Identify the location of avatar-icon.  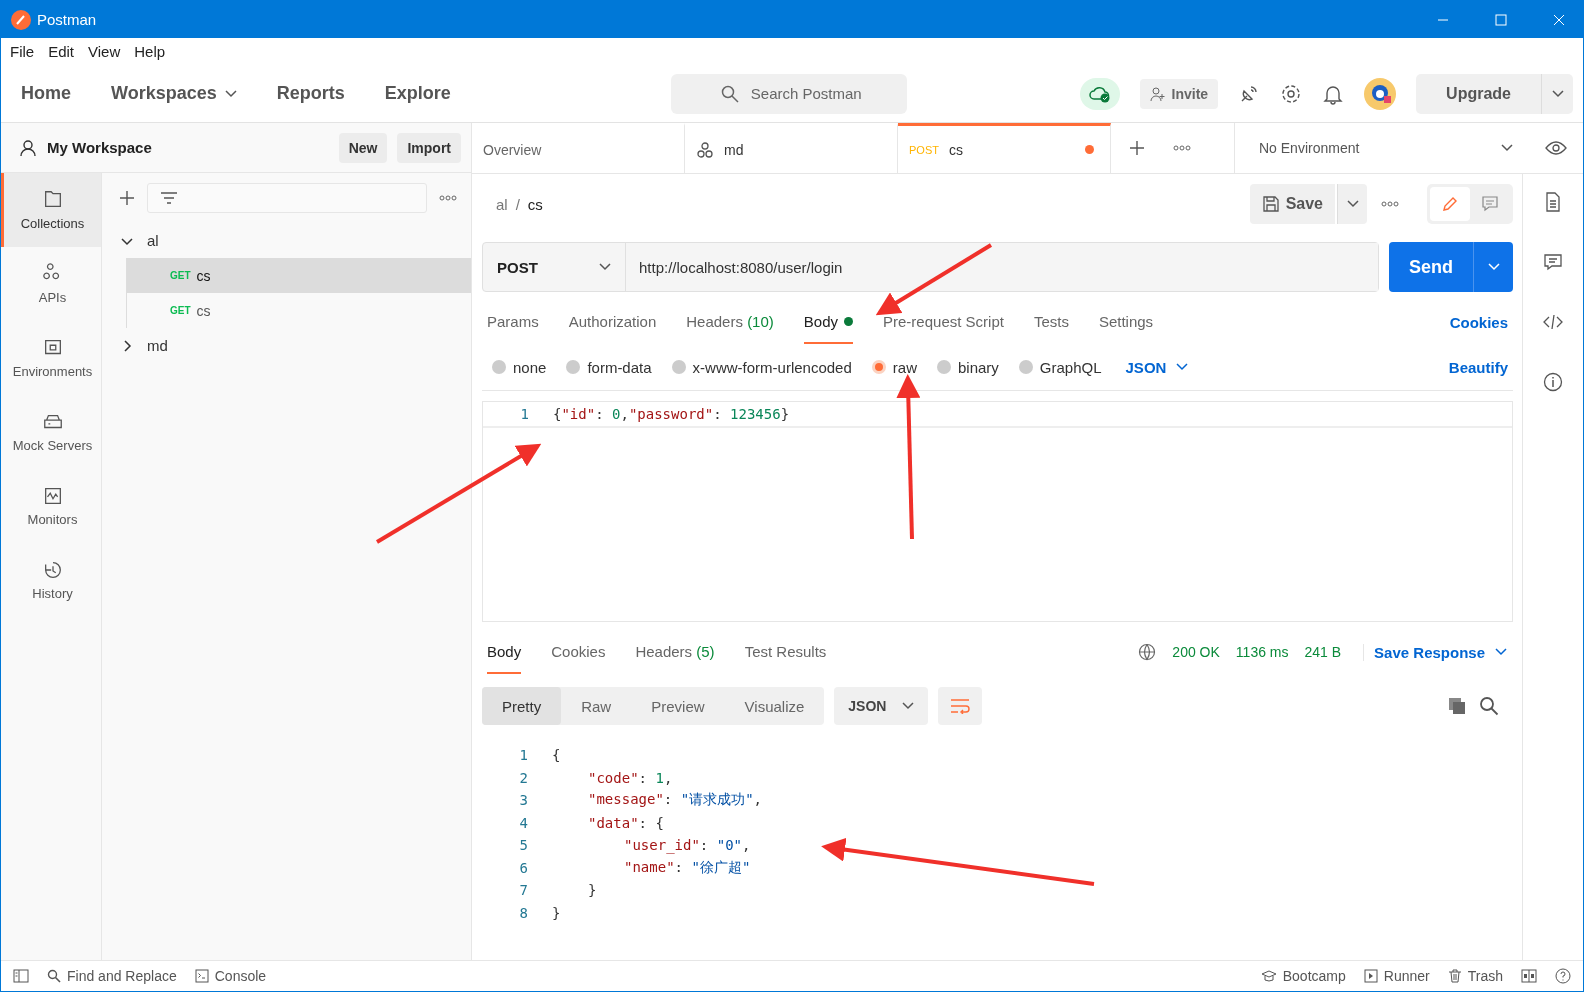
(1380, 93).